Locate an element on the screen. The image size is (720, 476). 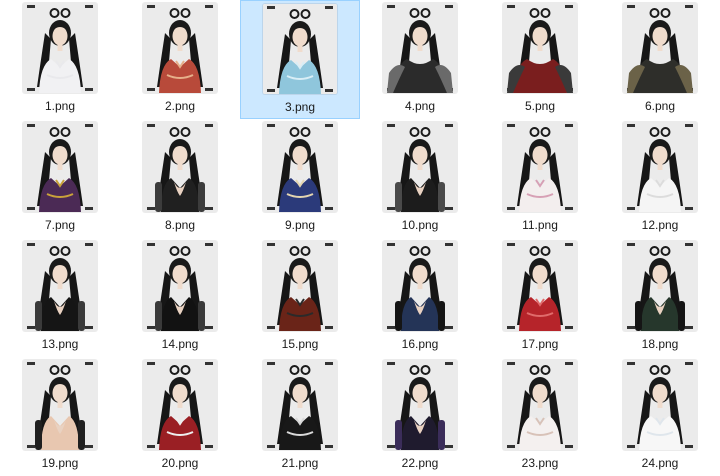
file-item: 9.png is located at coordinates (300, 178).